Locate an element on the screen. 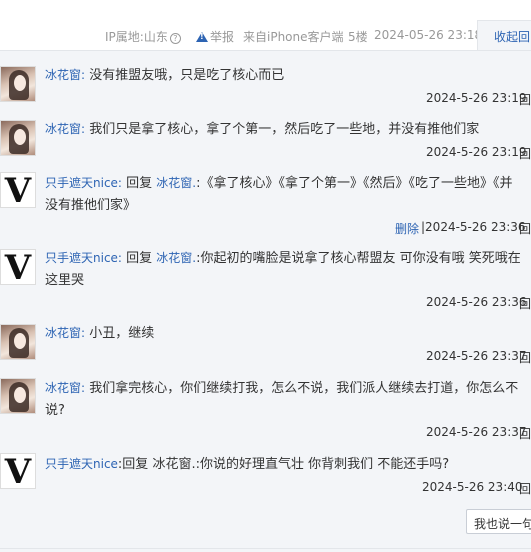  post-datetime: 2024-05-26 23:18 is located at coordinates (428, 35).